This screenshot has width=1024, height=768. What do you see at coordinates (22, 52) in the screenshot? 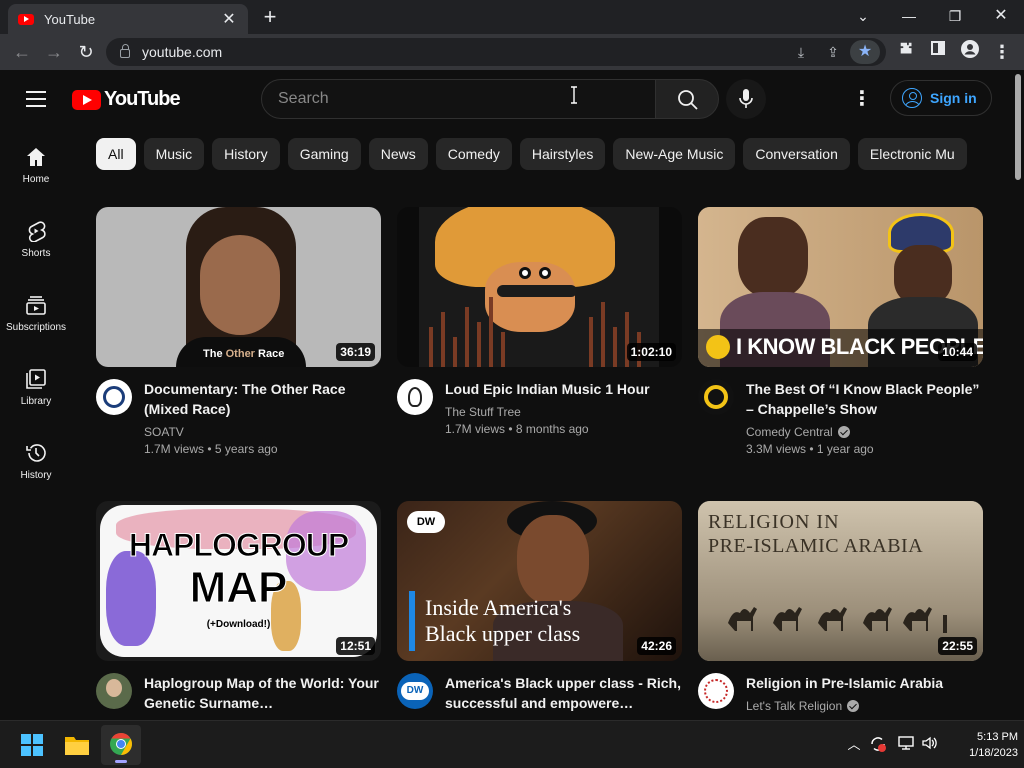
I see `back-button: ←` at bounding box center [22, 52].